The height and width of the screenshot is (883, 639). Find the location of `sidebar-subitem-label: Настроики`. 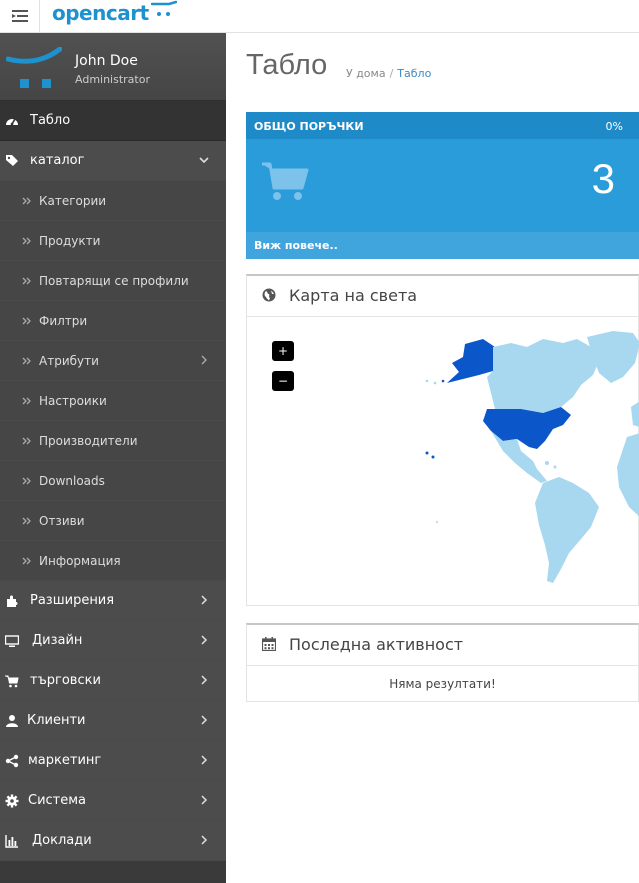

sidebar-subitem-label: Настроики is located at coordinates (73, 401).